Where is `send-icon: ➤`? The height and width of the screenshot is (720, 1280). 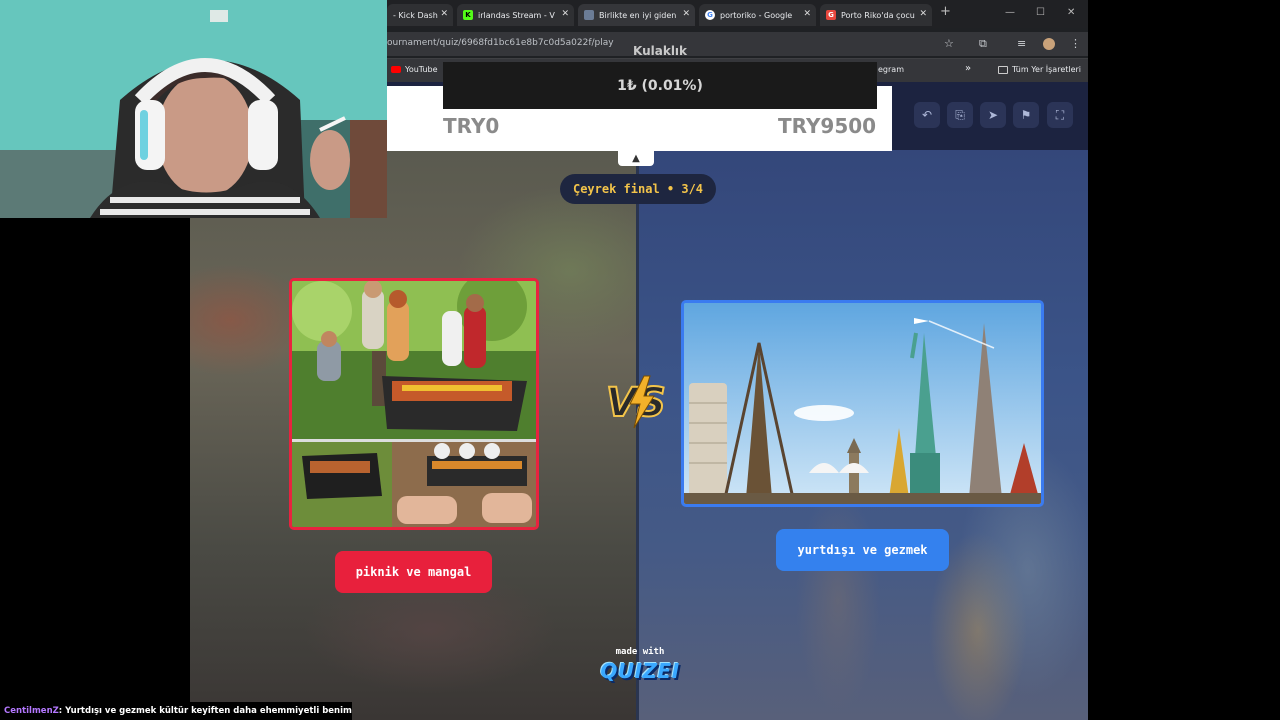 send-icon: ➤ is located at coordinates (993, 115).